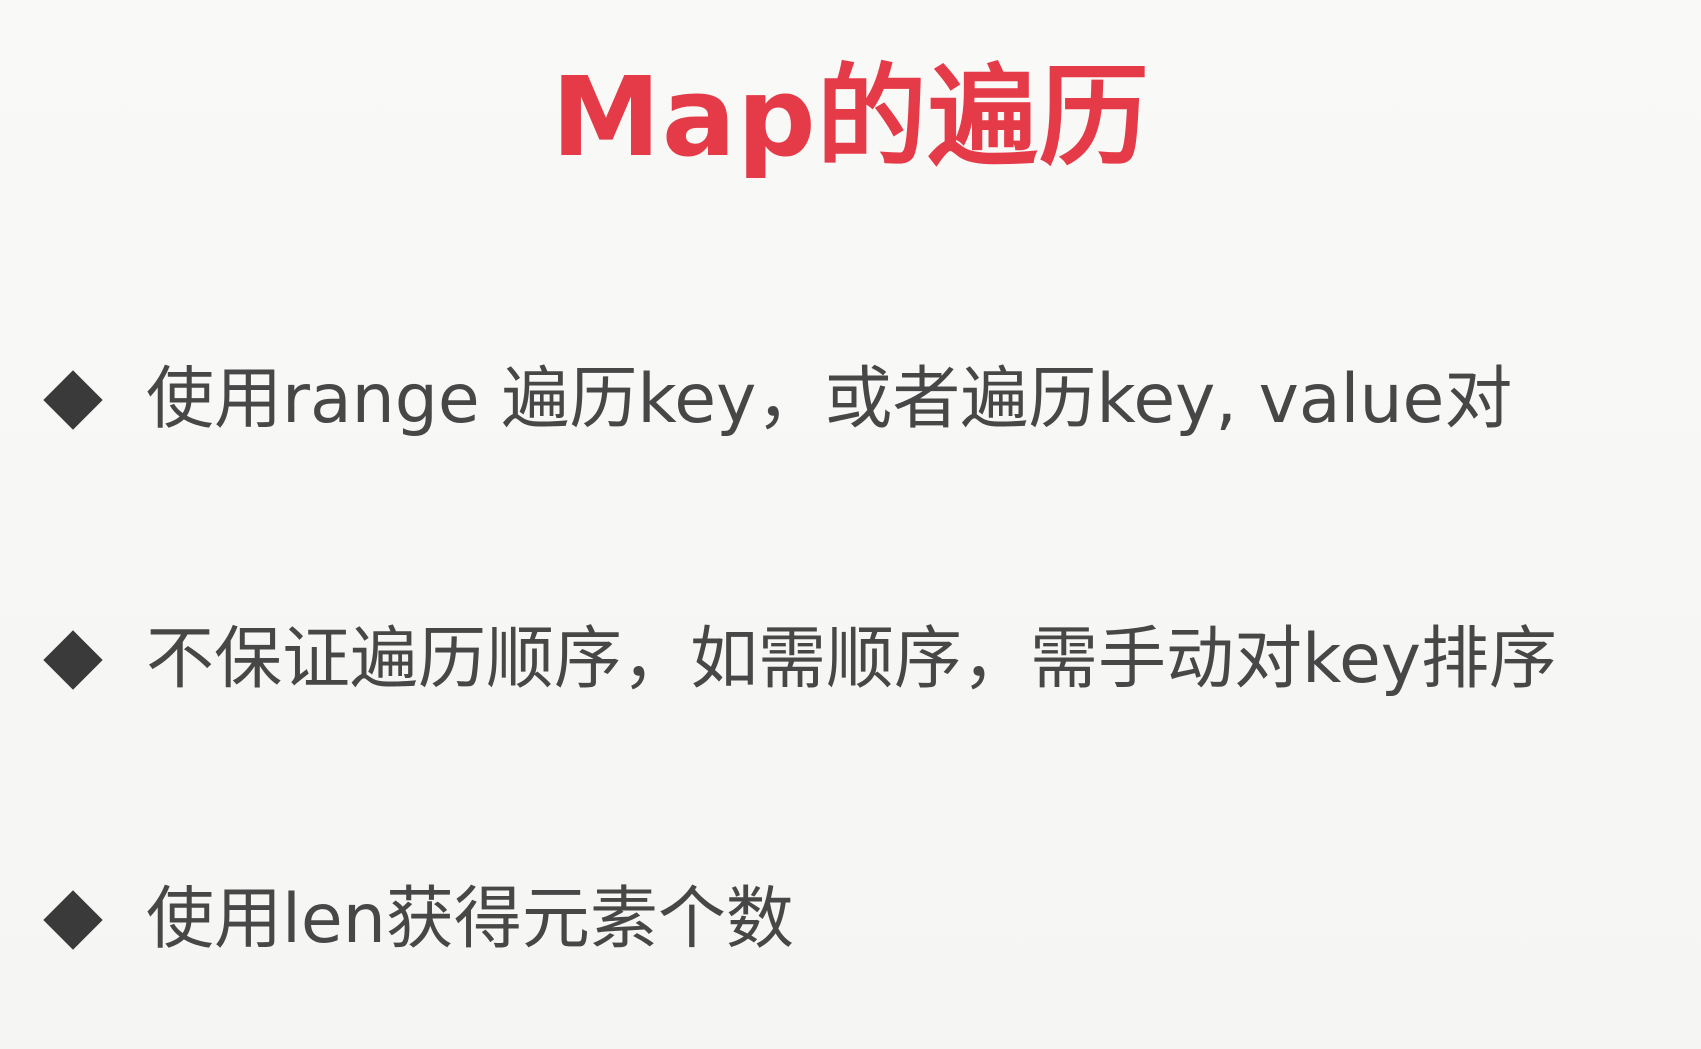 This screenshot has height=1049, width=1701. What do you see at coordinates (829, 399) in the screenshot?
I see `bullet-text: 使用range 遍历key，或者遍历key, value对` at bounding box center [829, 399].